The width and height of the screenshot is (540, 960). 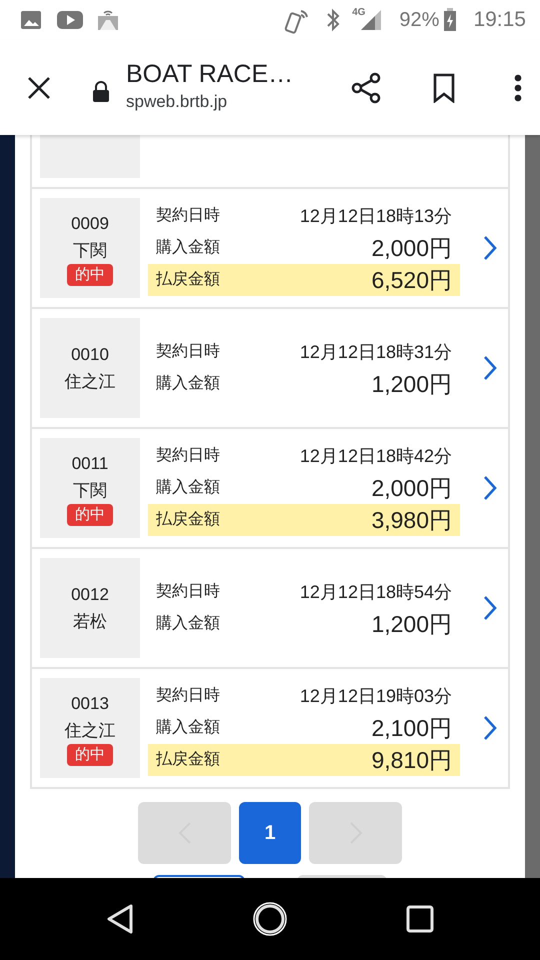 I want to click on gallery-icon, so click(x=31, y=20).